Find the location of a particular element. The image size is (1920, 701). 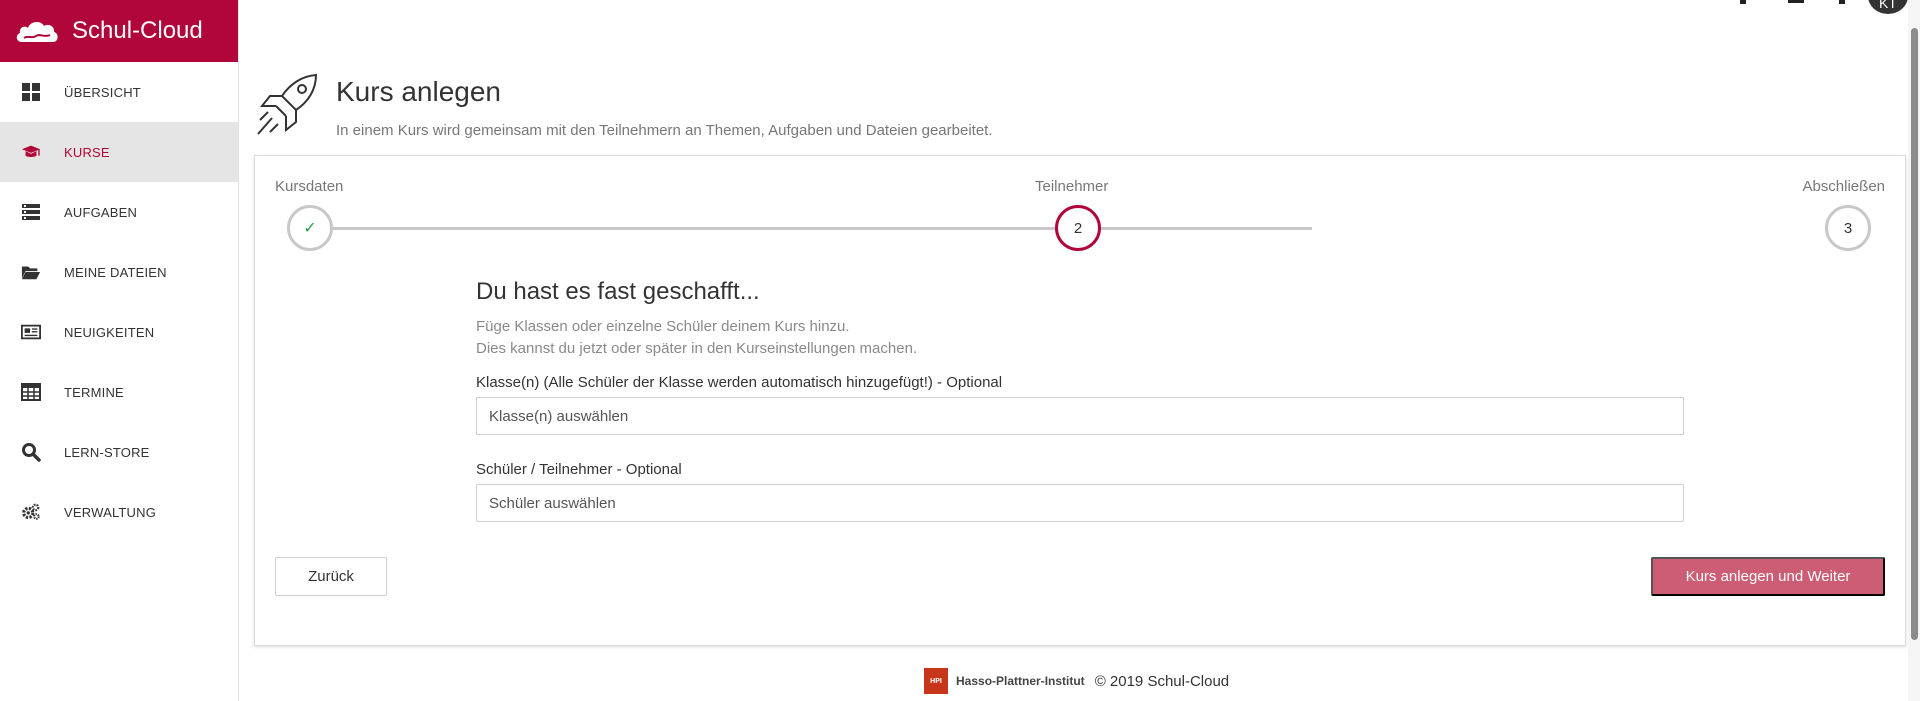

sidebar-item-label: MEINE DATEIEN is located at coordinates (115, 272).